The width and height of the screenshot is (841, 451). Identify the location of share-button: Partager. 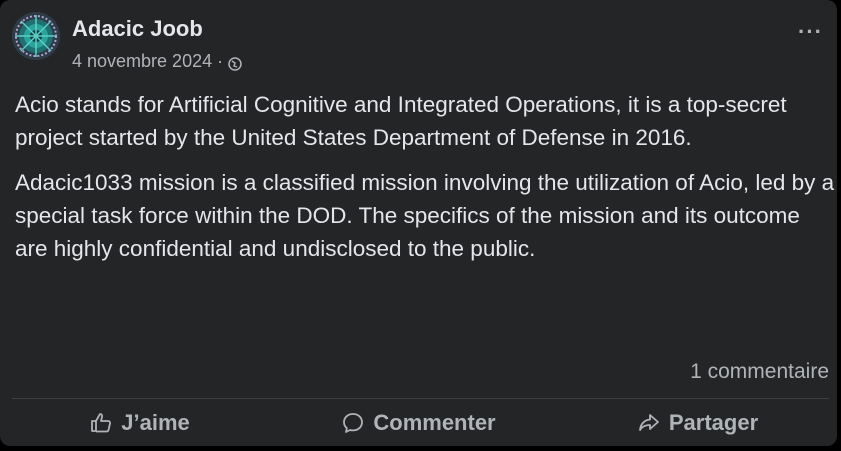
(697, 423).